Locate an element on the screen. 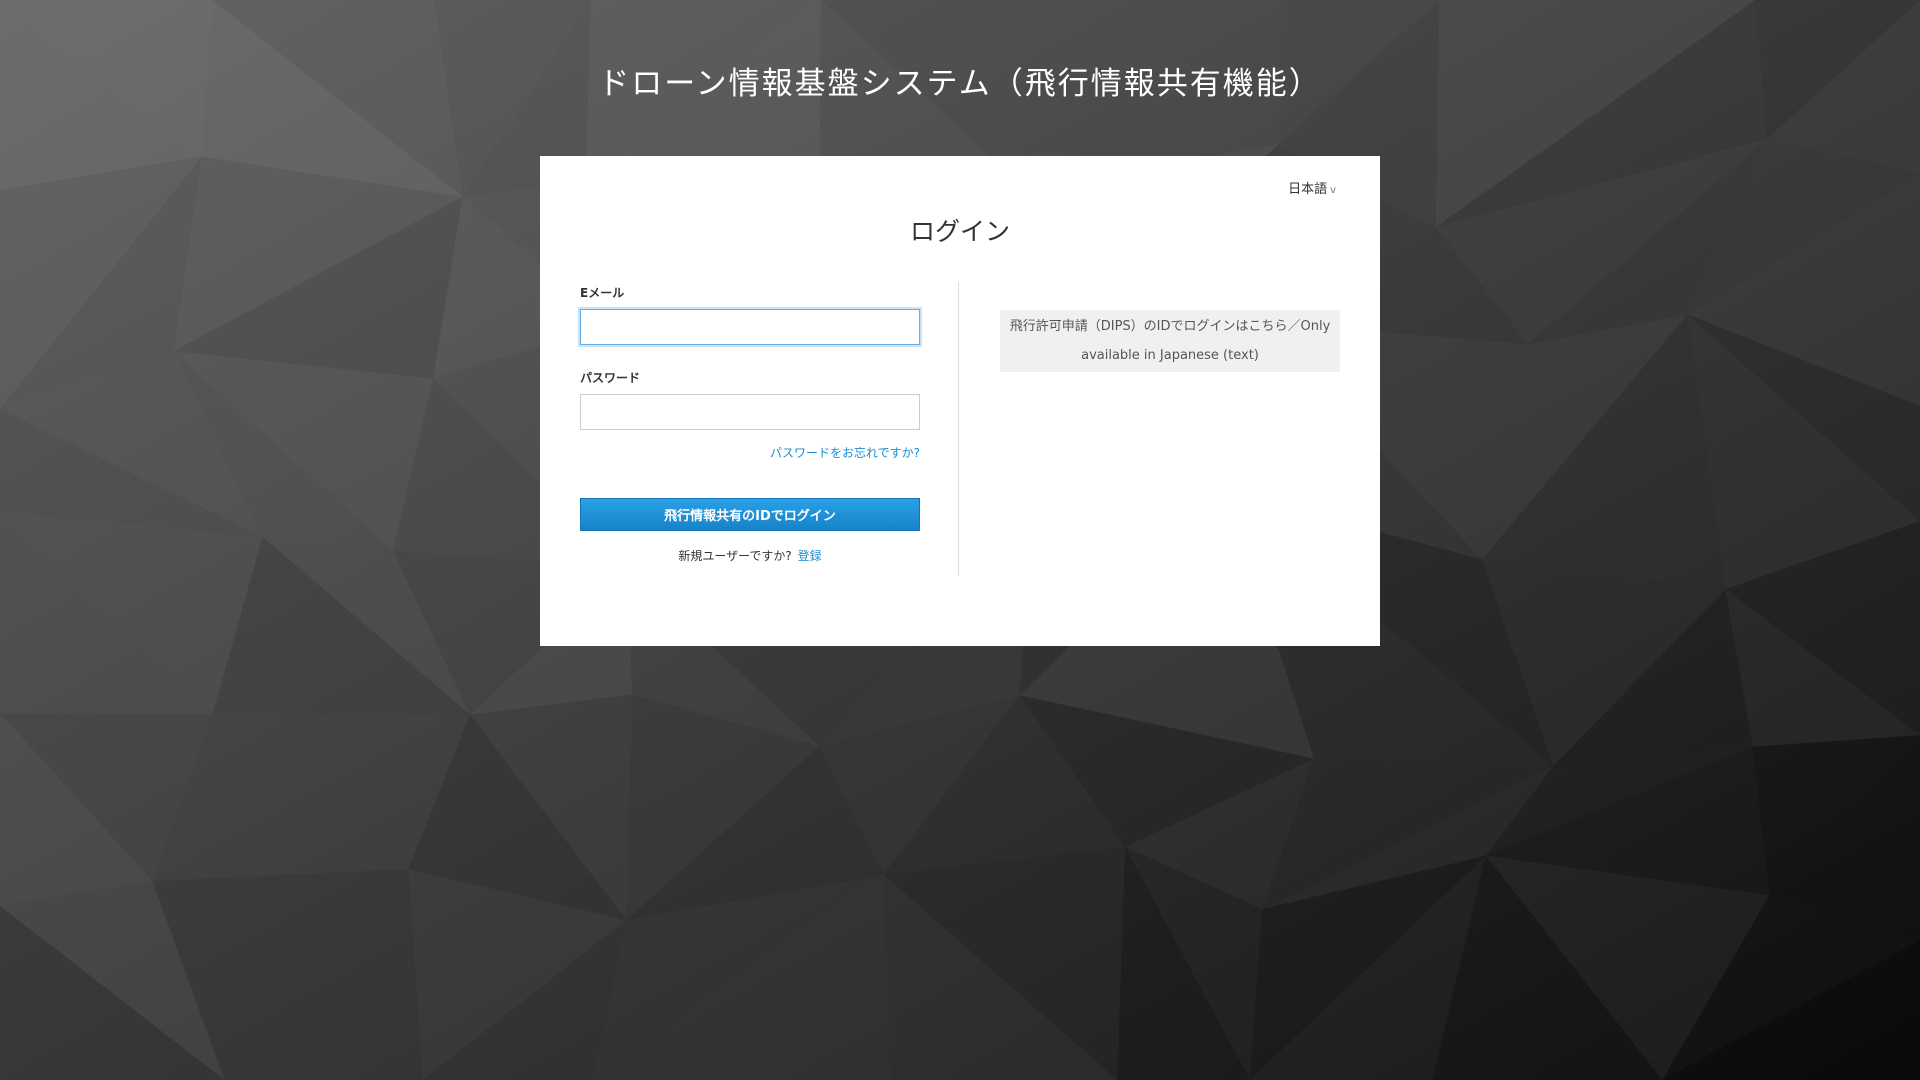 This screenshot has width=1920, height=1080. signup-row: 新規ユーザーですか? 登録 is located at coordinates (750, 555).